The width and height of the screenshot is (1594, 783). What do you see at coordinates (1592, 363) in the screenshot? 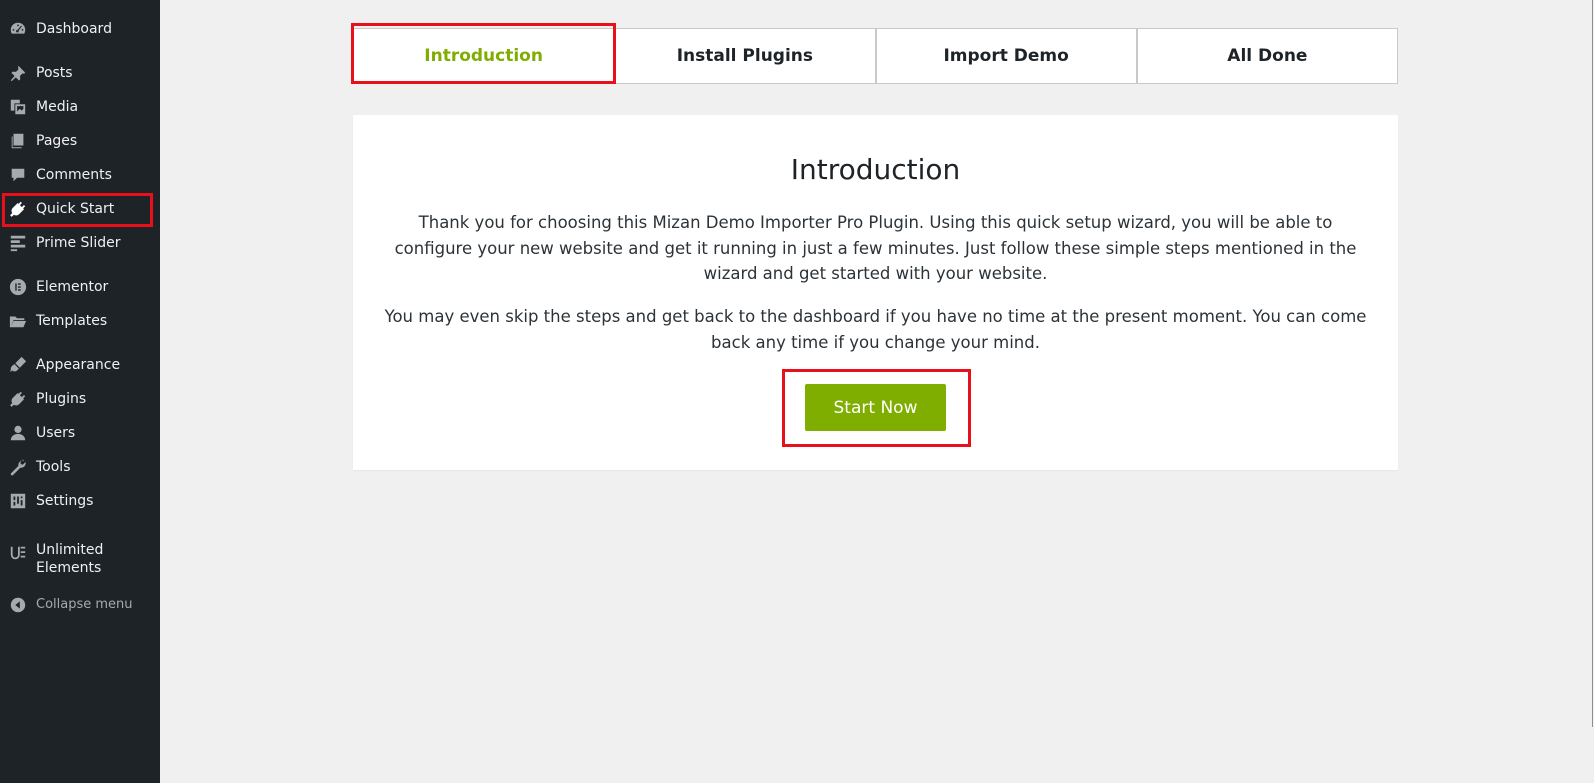
I see `window-edge-divider` at bounding box center [1592, 363].